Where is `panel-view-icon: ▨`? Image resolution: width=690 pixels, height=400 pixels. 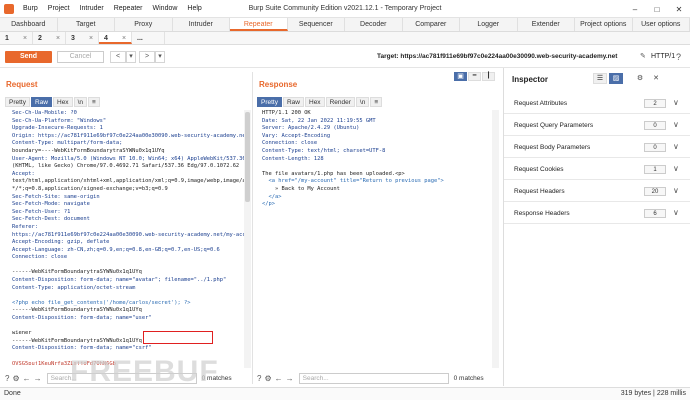 panel-view-icon: ▨ is located at coordinates (616, 78).